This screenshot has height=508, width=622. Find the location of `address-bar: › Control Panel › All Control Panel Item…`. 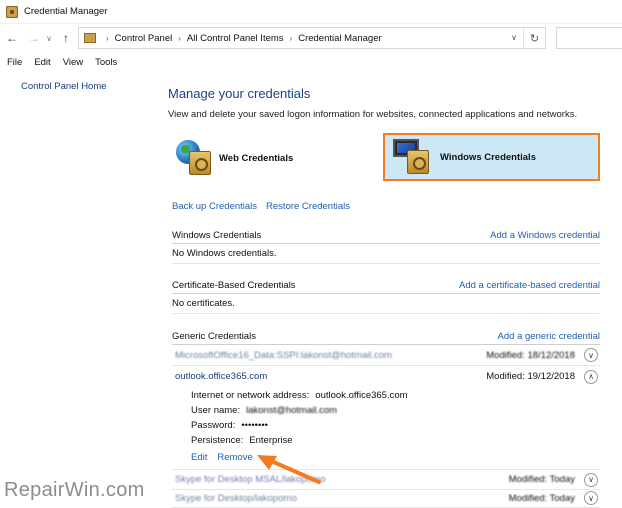

address-bar: › Control Panel › All Control Panel Item… is located at coordinates (312, 38).